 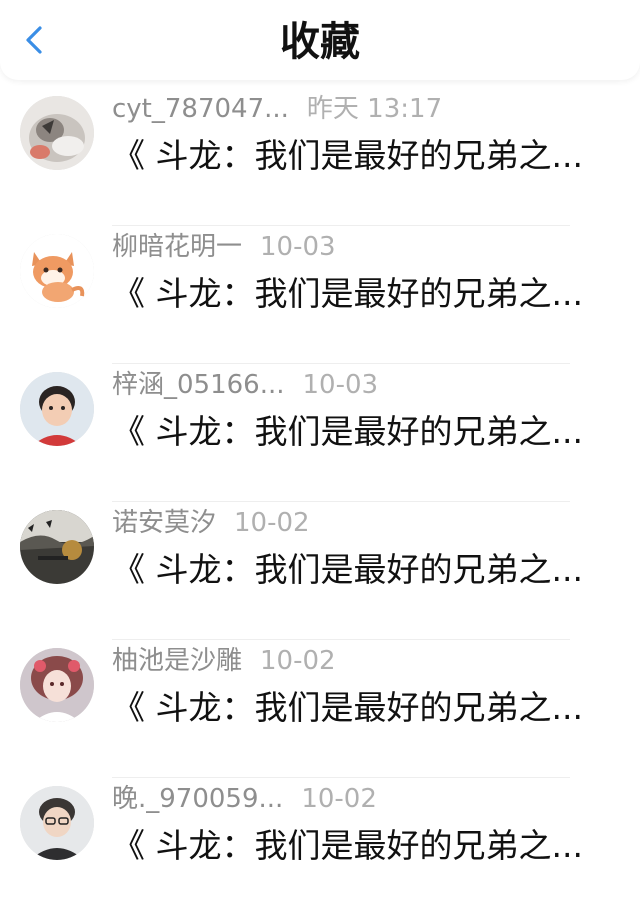 I want to click on item-meta: 梓涵_05166... 10-03, so click(x=245, y=385).